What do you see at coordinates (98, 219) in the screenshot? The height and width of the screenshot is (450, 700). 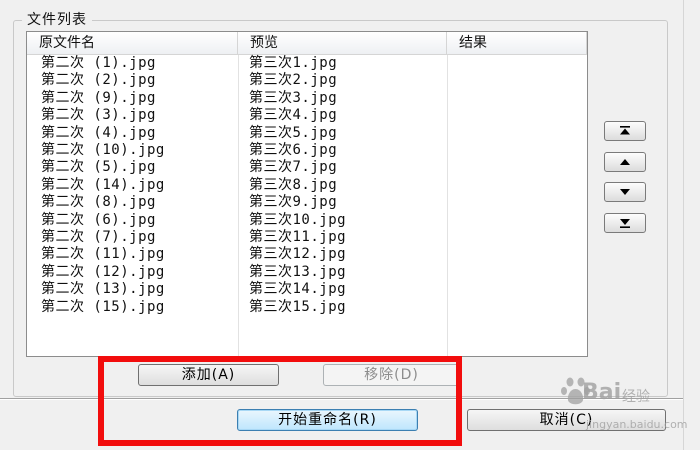 I see `original-name-cell: 第二次 (6).jpg` at bounding box center [98, 219].